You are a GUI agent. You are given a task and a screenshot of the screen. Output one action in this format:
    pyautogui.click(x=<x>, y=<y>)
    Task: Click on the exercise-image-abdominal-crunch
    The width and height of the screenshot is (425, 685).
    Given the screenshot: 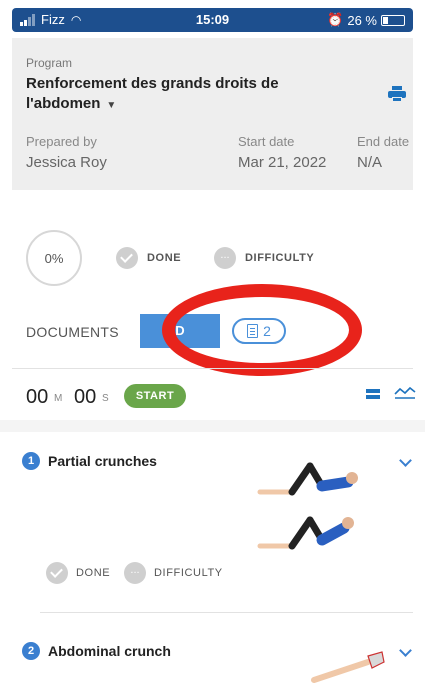 What is the action you would take?
    pyautogui.click(x=348, y=667)
    